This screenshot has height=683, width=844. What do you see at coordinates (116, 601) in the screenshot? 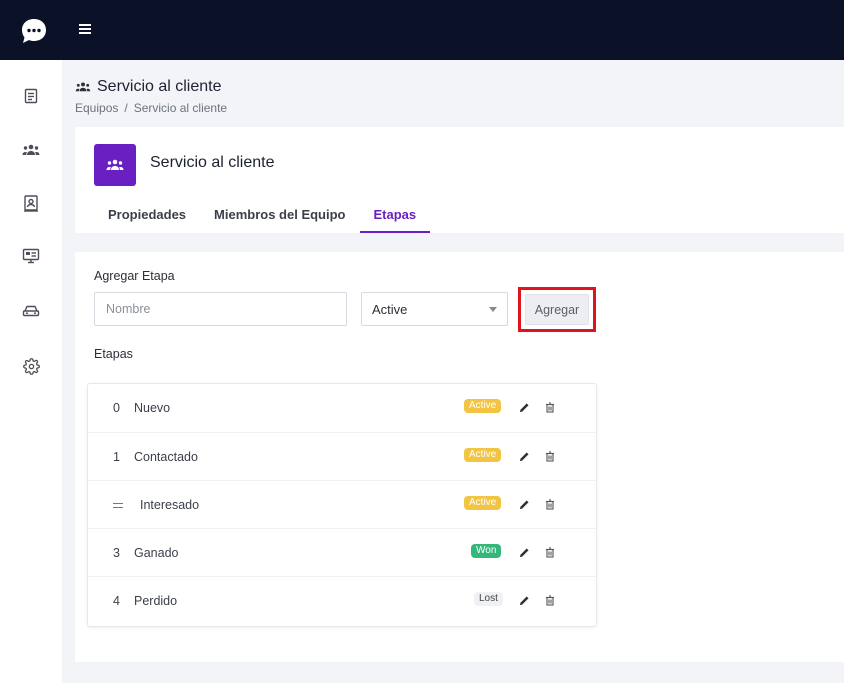
I see `stage-index: 4` at bounding box center [116, 601].